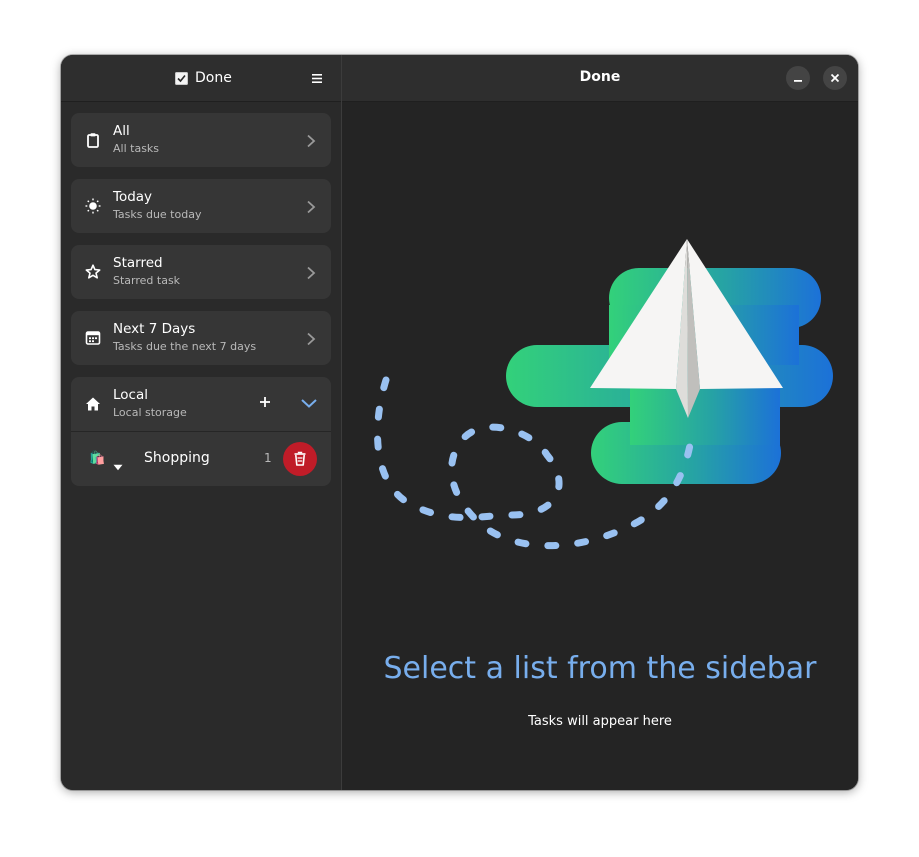 The width and height of the screenshot is (919, 857). I want to click on smart-list-subtitle: Tasks due the next 7 days, so click(185, 346).